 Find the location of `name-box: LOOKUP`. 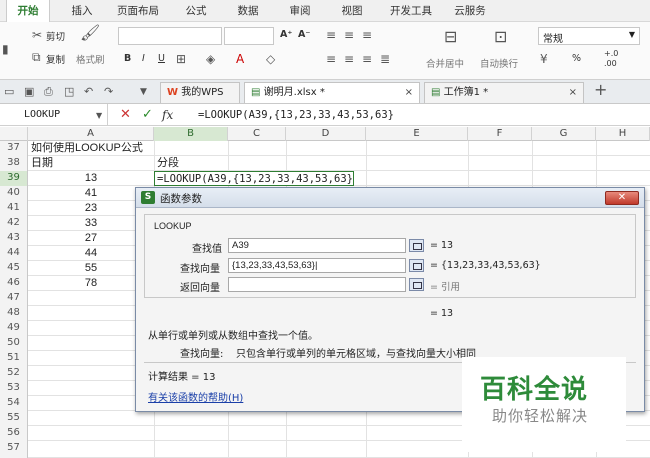

name-box: LOOKUP is located at coordinates (54, 115).